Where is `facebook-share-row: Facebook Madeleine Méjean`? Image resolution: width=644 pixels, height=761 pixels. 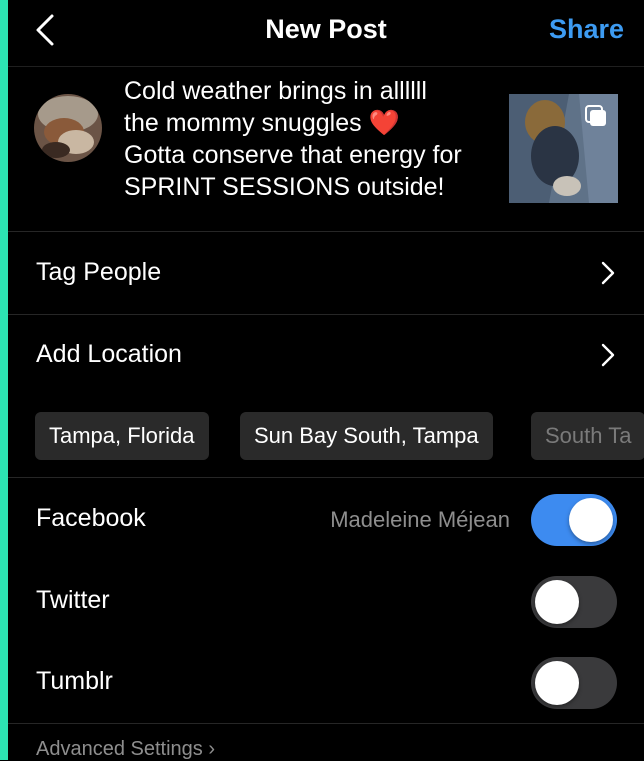 facebook-share-row: Facebook Madeleine Méjean is located at coordinates (326, 519).